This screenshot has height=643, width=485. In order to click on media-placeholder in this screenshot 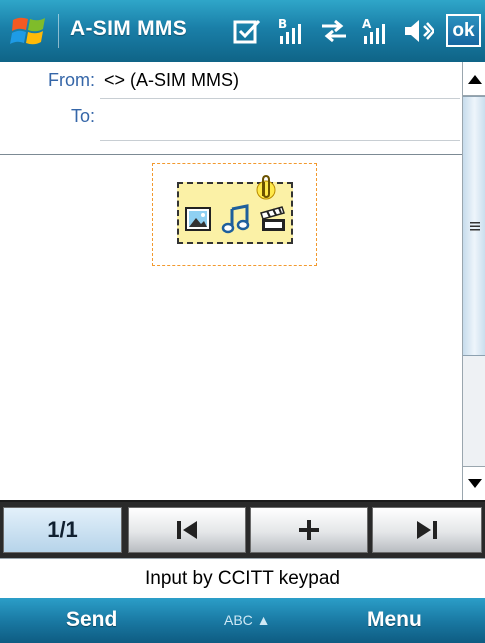, I will do `click(234, 214)`.